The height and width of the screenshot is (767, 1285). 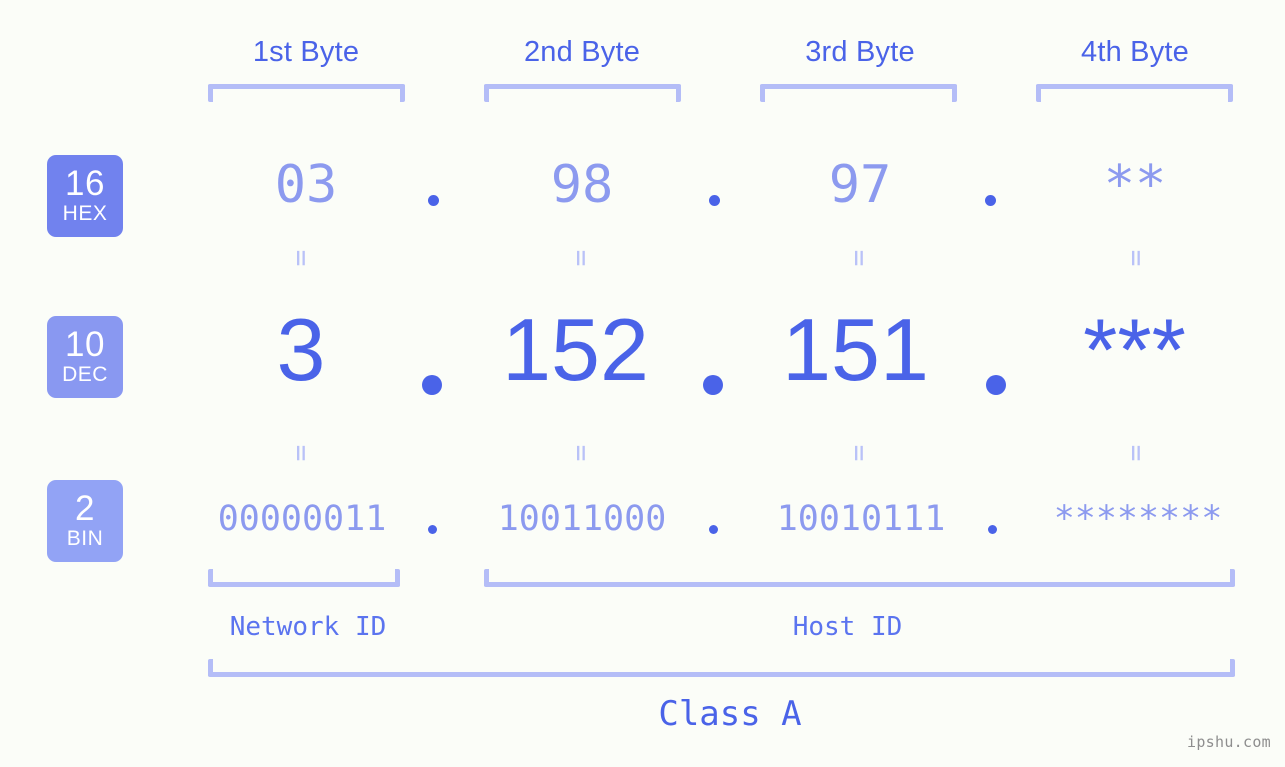 I want to click on hex-byte-3: 97, so click(x=860, y=185).